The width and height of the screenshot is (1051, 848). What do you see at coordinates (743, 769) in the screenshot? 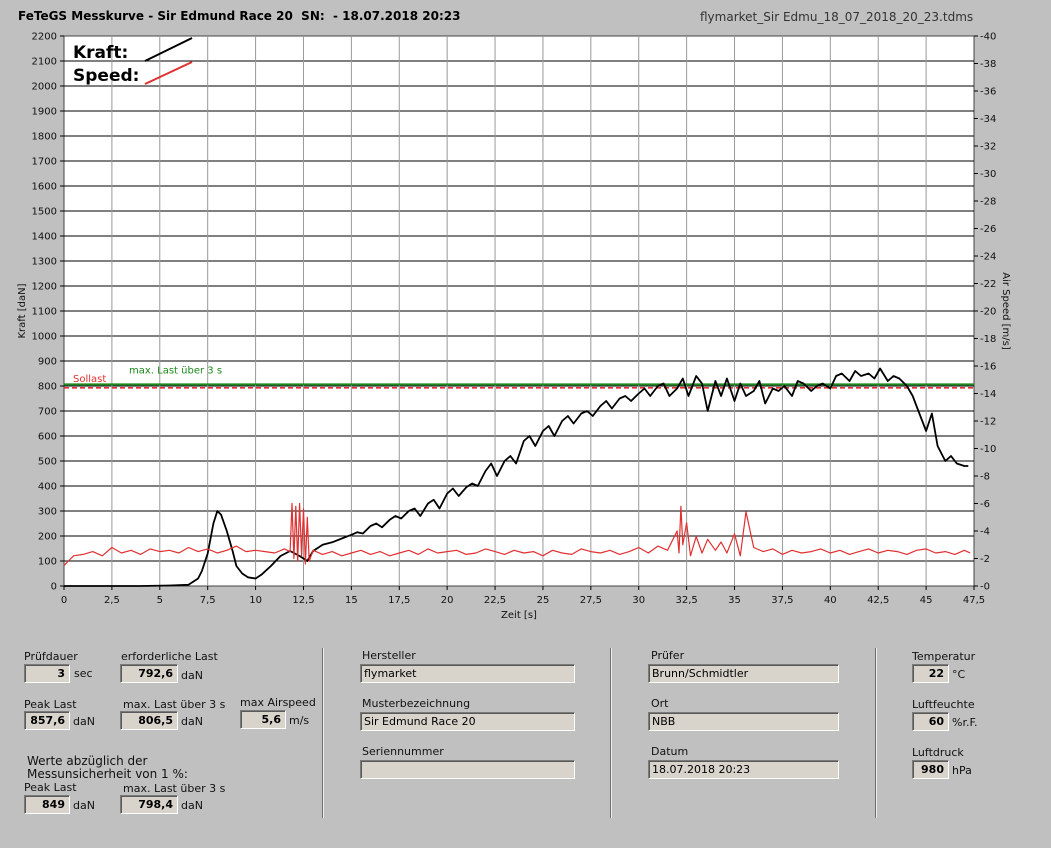
I see `datum-field: 18.07.2018 20:23` at bounding box center [743, 769].